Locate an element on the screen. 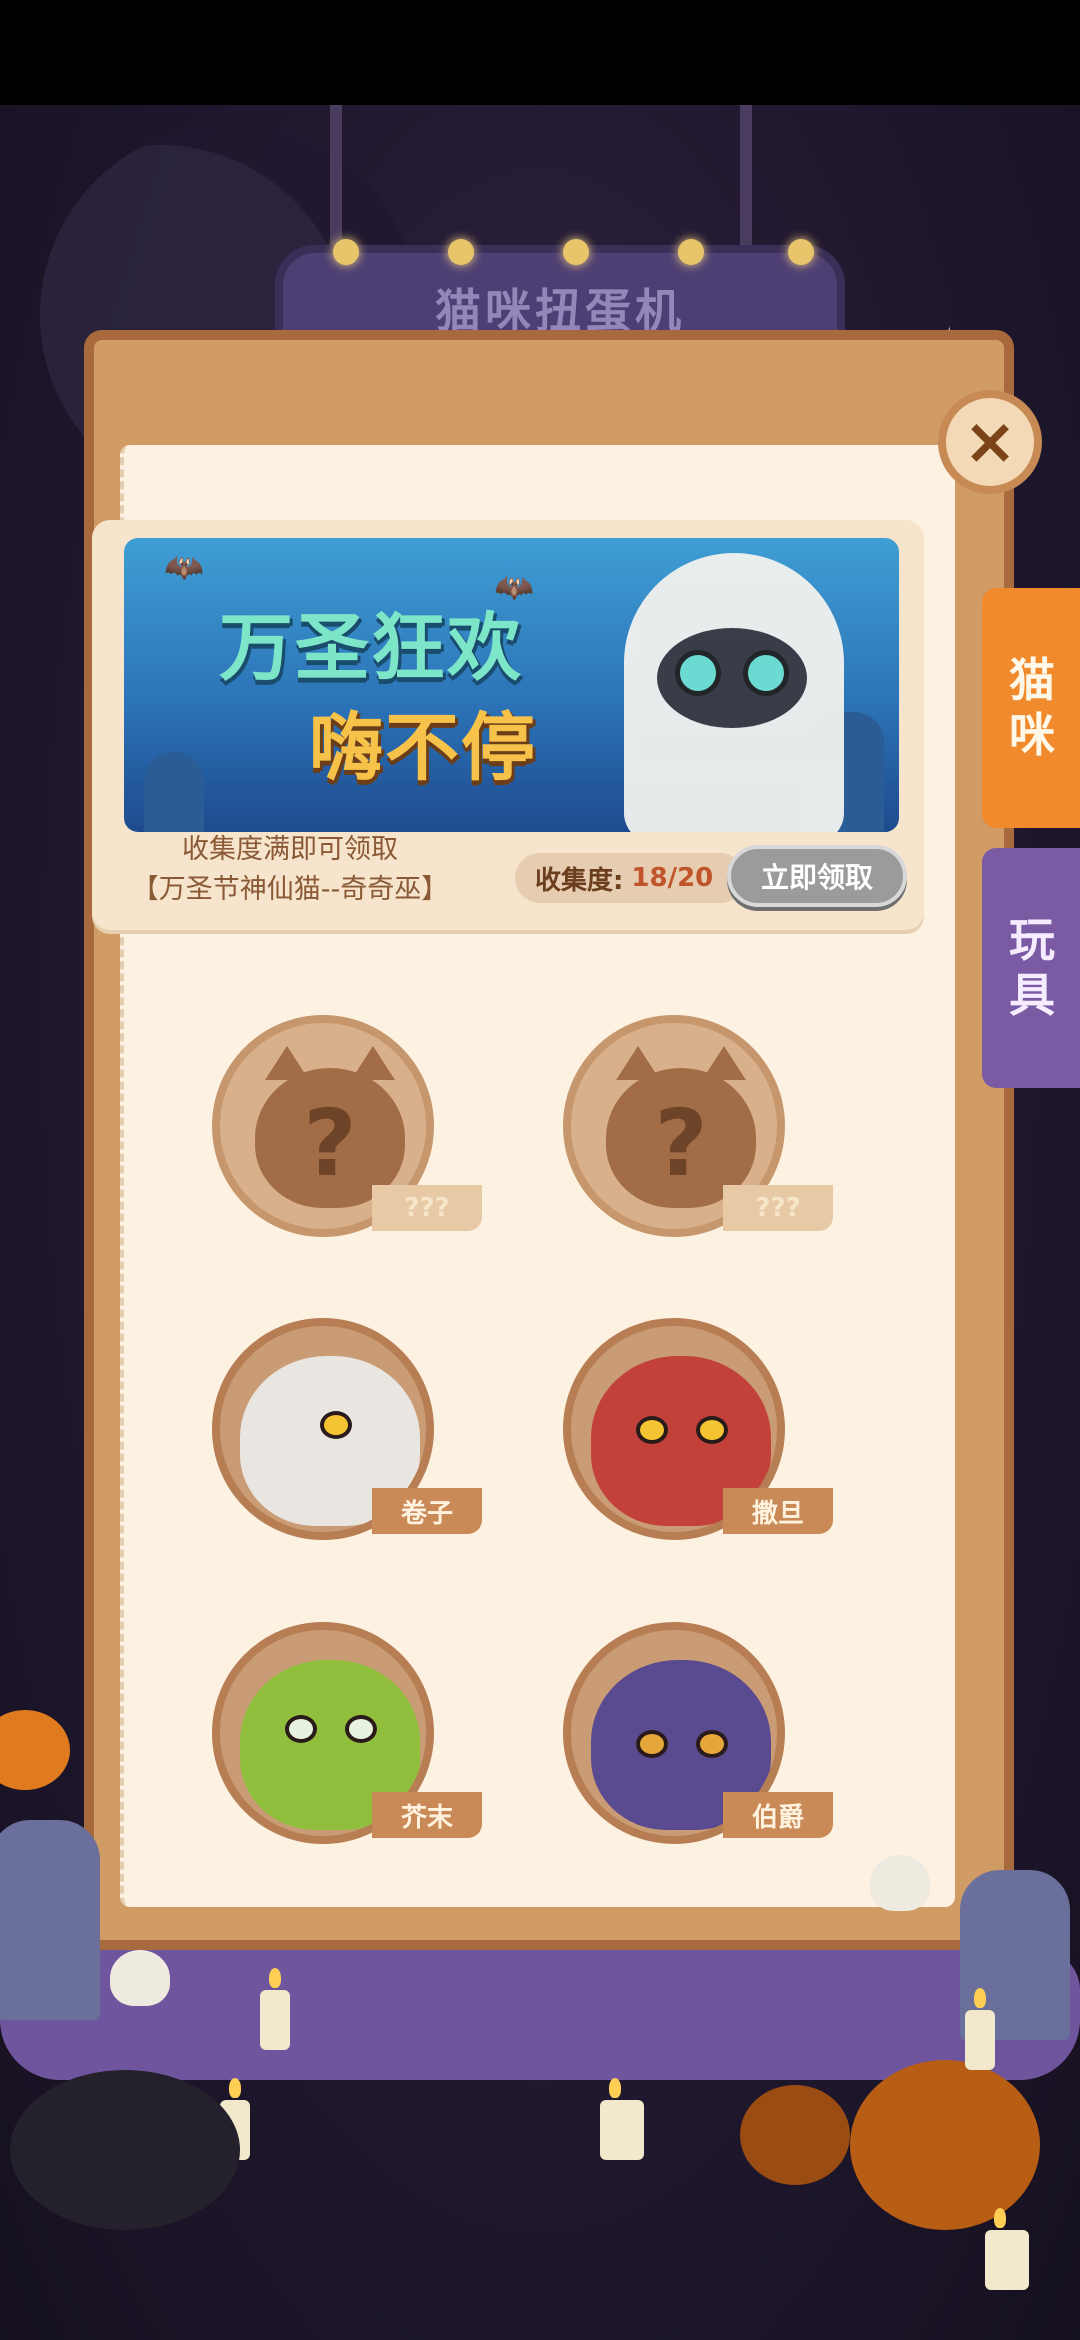 This screenshot has height=2340, width=1080. collect-tip-line2: 【万圣节神仙猫--奇奇巫】 is located at coordinates (290, 889).